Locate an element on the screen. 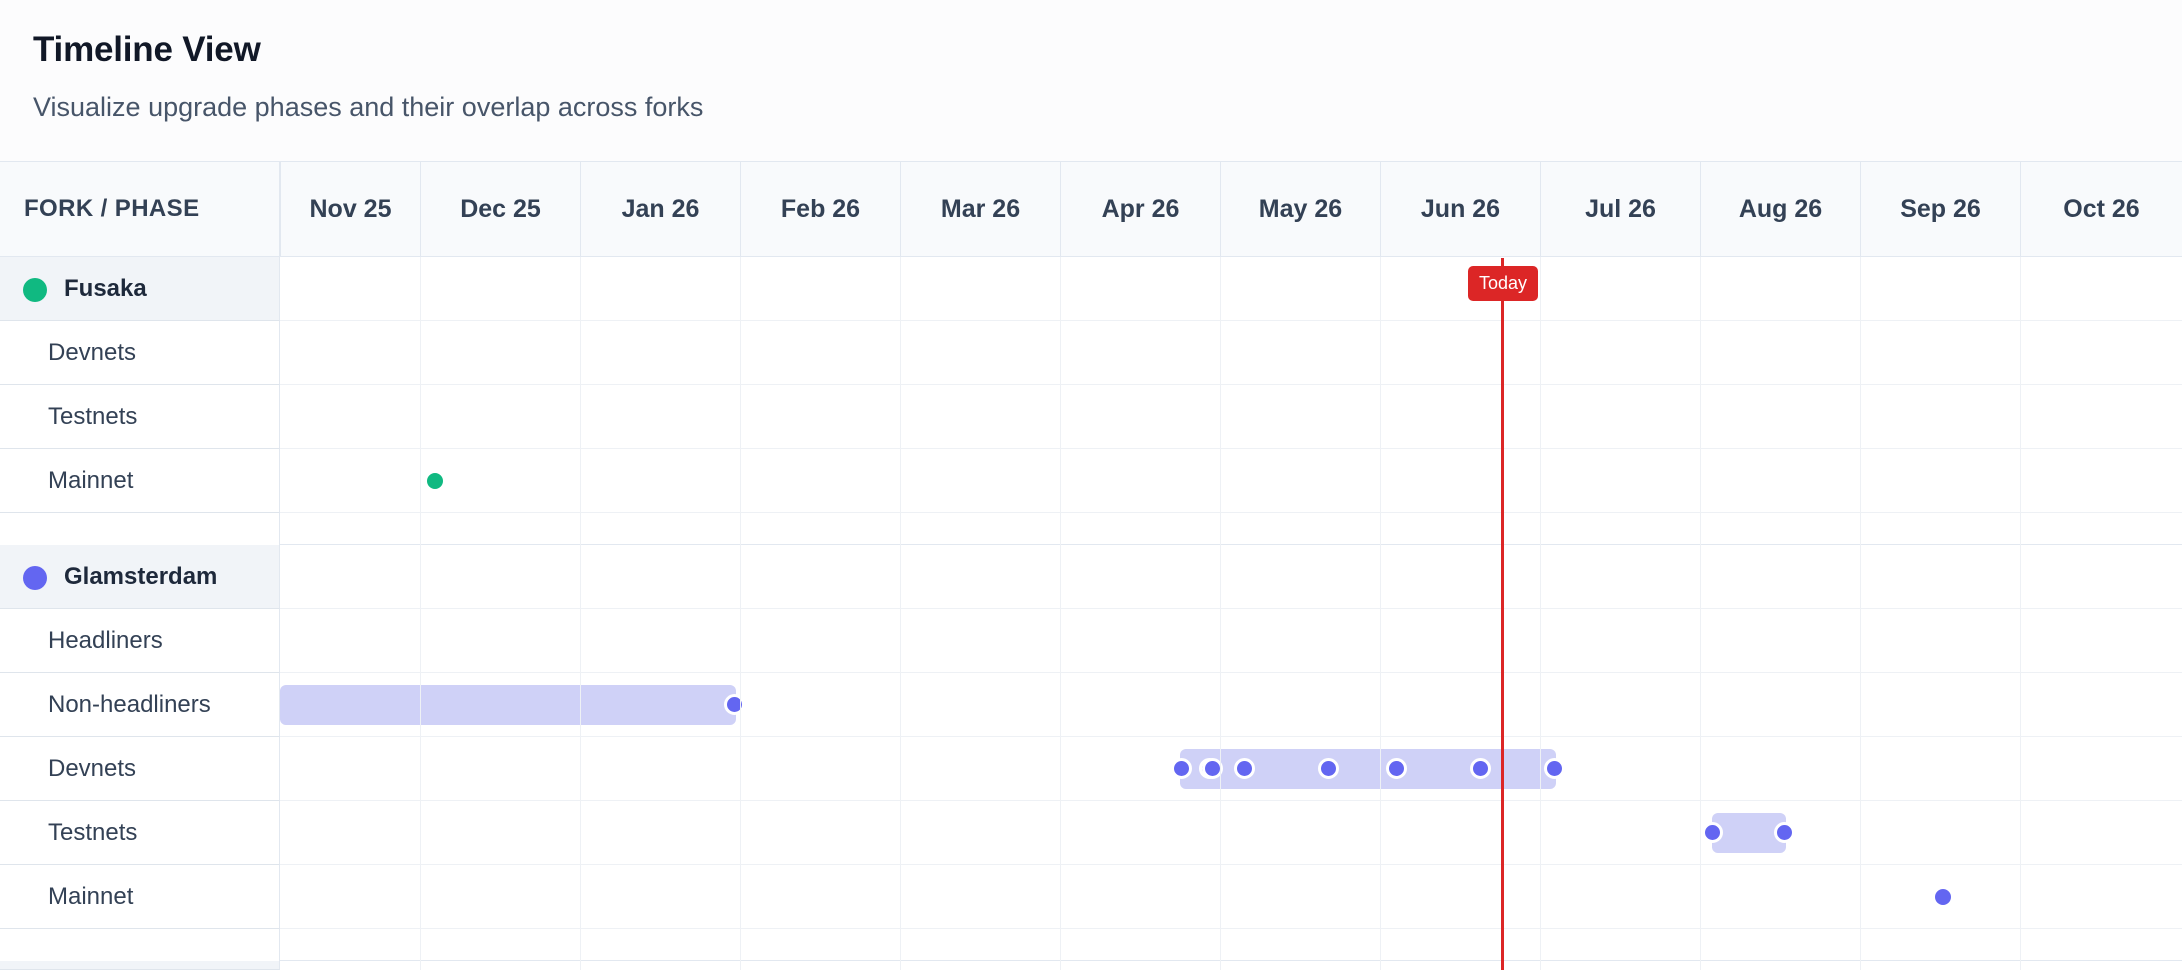 The height and width of the screenshot is (970, 2182). fork-label-fusaka: Fusaka is located at coordinates (140, 289).